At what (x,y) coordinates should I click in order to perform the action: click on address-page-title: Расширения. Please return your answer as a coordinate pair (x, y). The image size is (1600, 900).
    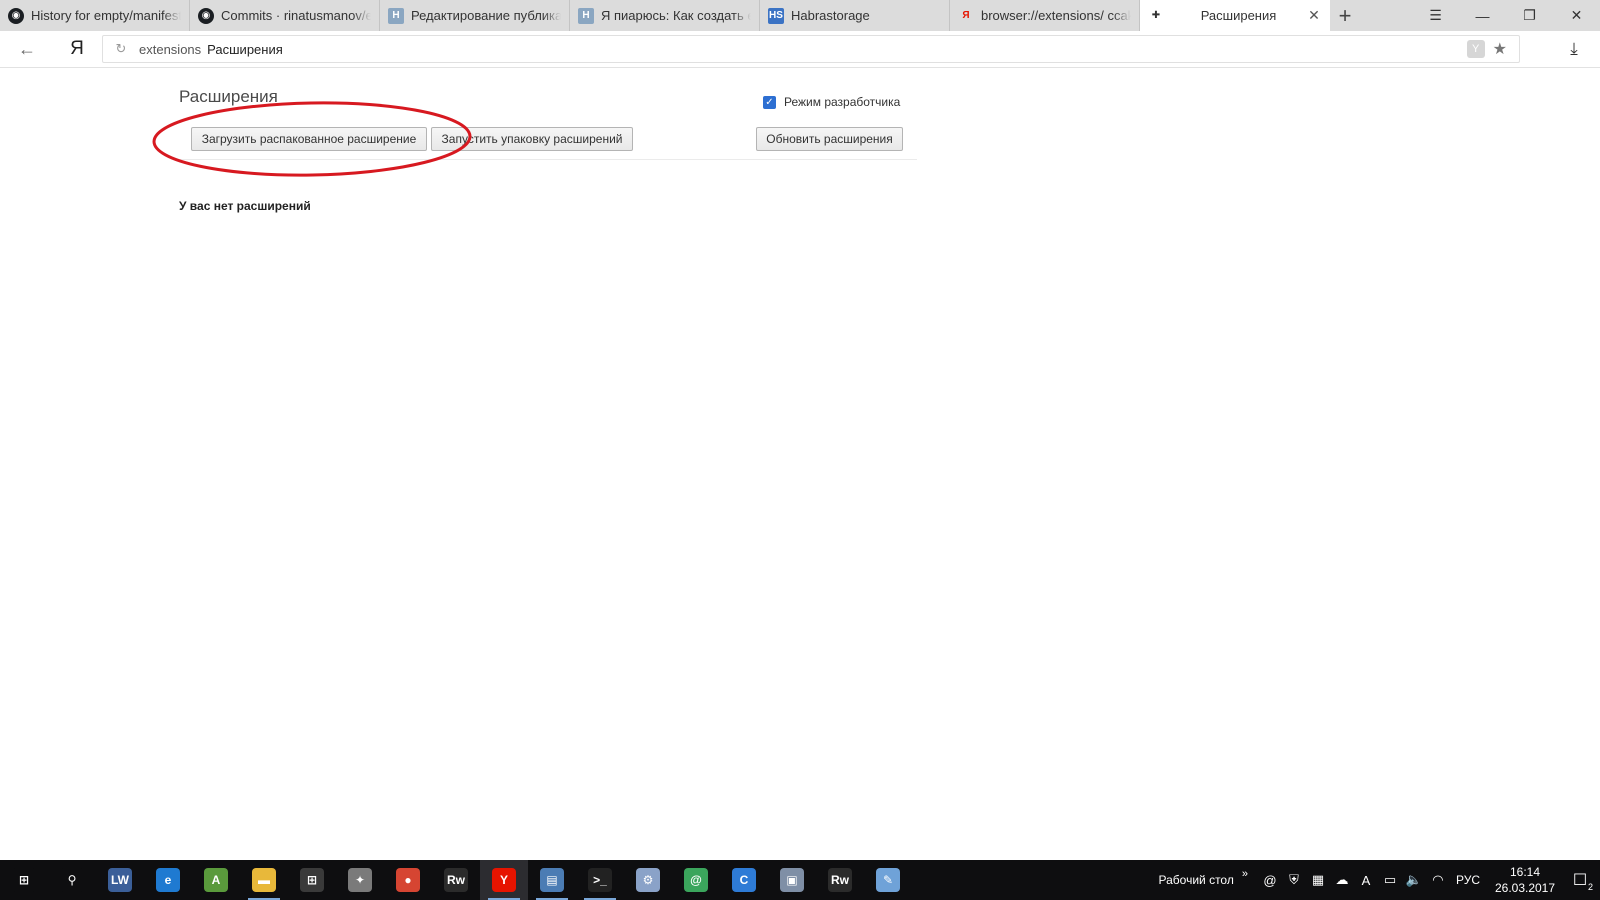
    Looking at the image, I should click on (245, 49).